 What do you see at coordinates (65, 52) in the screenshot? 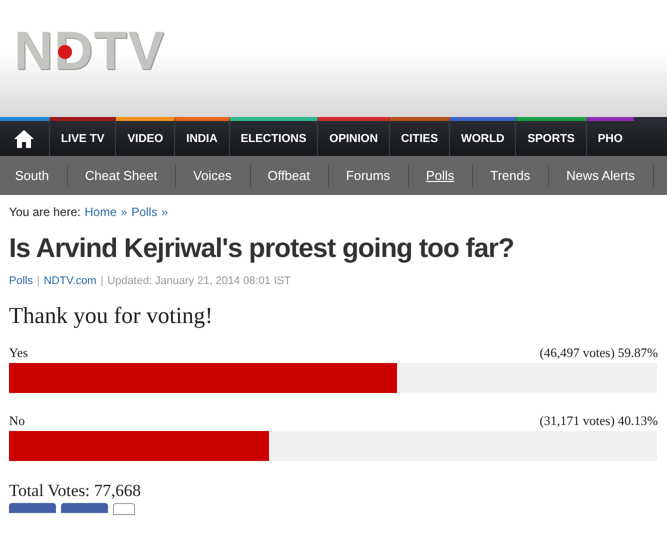
I see `logo-dot` at bounding box center [65, 52].